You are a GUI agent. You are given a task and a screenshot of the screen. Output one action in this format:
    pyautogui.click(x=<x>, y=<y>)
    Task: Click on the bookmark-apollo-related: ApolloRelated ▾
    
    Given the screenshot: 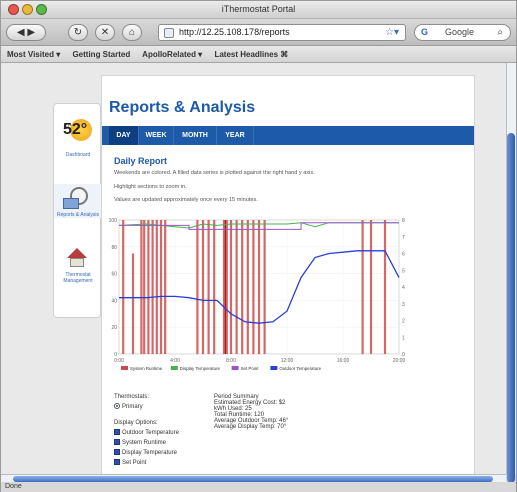 What is the action you would take?
    pyautogui.click(x=172, y=54)
    